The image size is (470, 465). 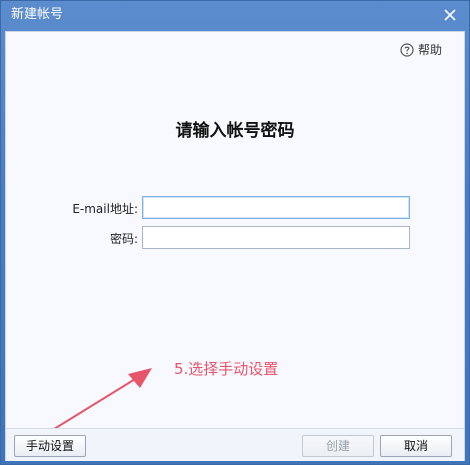 I want to click on cancel-button: 取消, so click(x=416, y=446).